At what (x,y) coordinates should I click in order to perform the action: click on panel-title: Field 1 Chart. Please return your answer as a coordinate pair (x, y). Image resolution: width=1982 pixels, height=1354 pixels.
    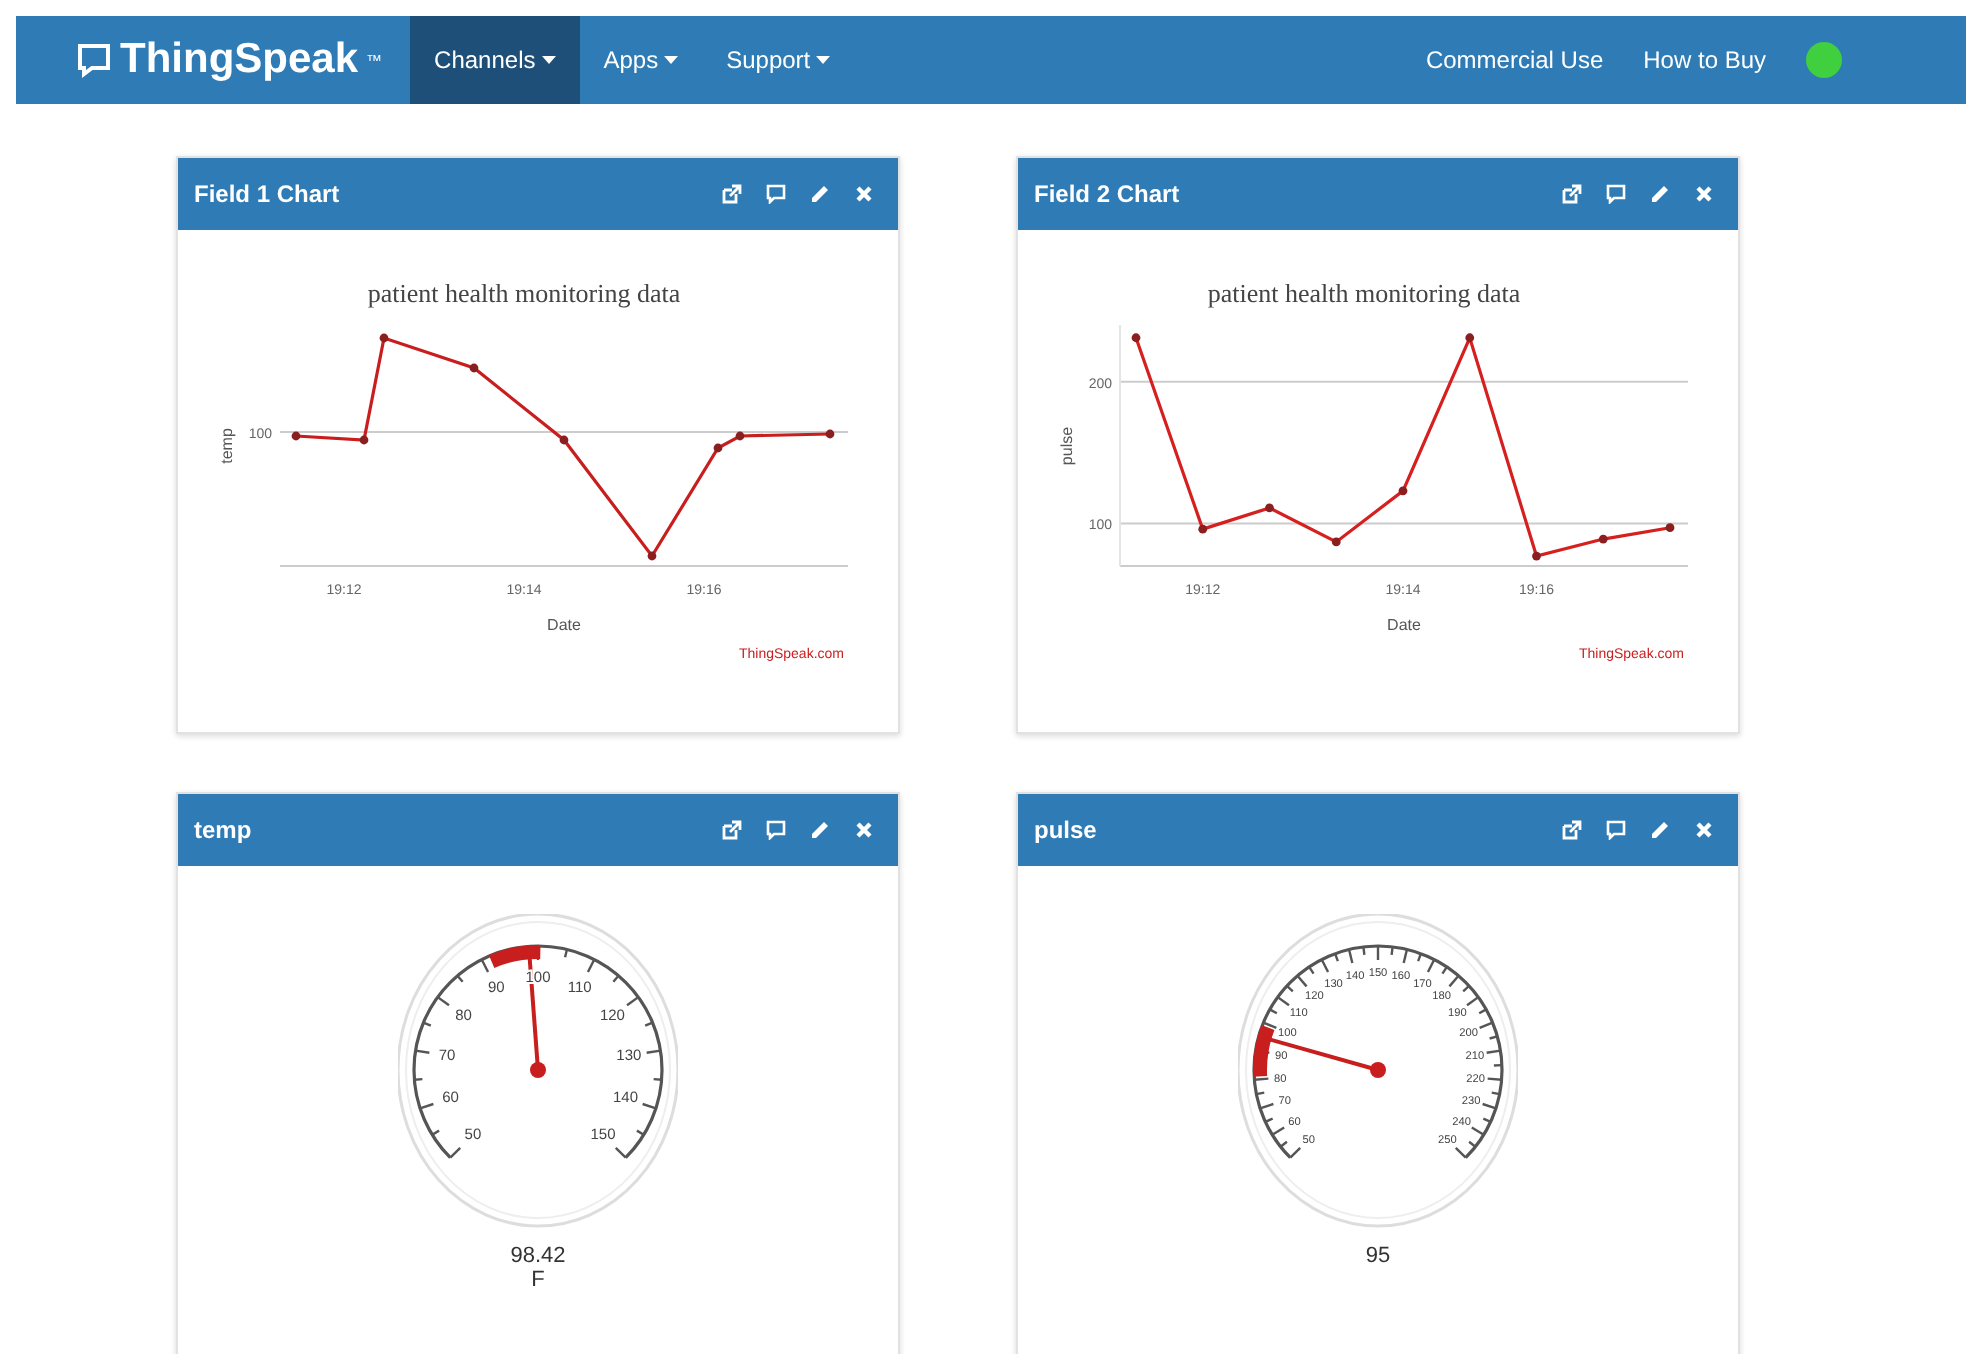
    Looking at the image, I should click on (268, 194).